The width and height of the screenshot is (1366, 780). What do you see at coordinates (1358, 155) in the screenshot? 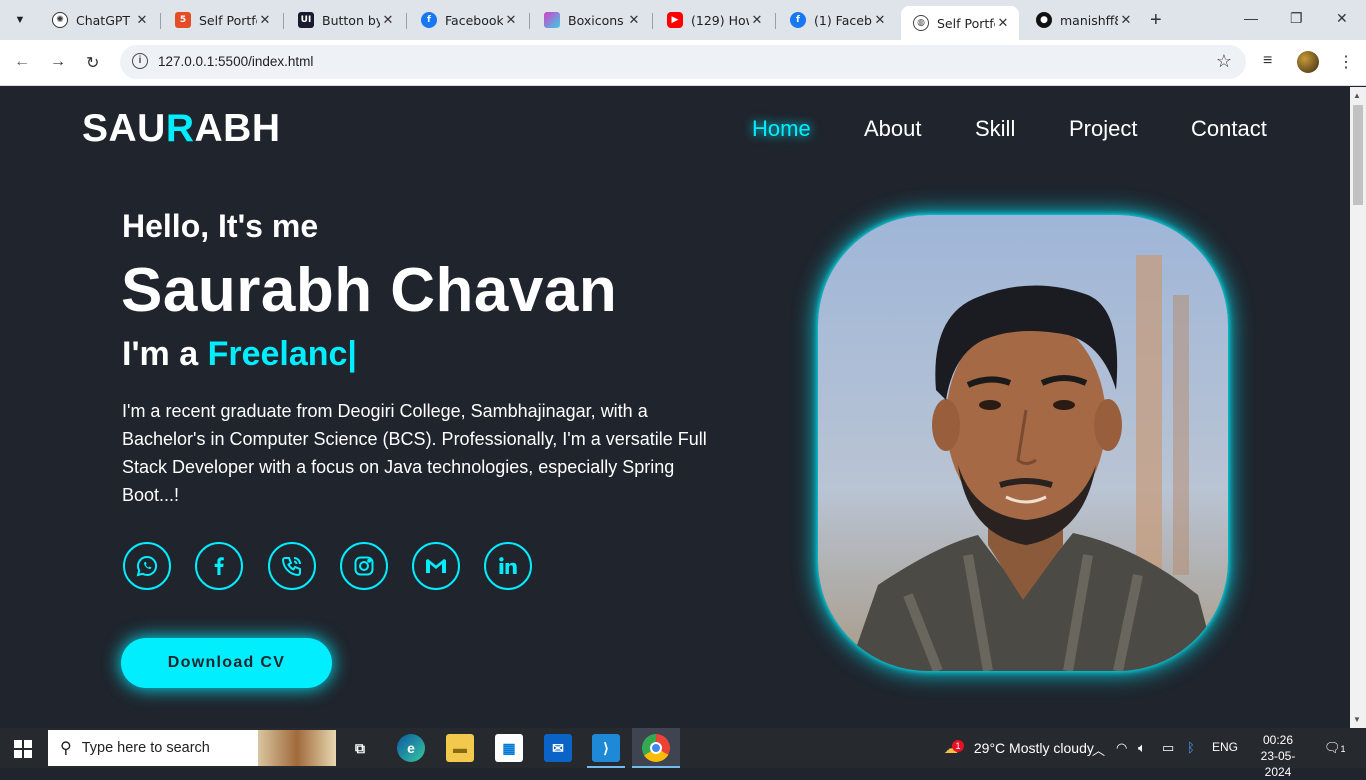
I see `scrollbar-thumb` at bounding box center [1358, 155].